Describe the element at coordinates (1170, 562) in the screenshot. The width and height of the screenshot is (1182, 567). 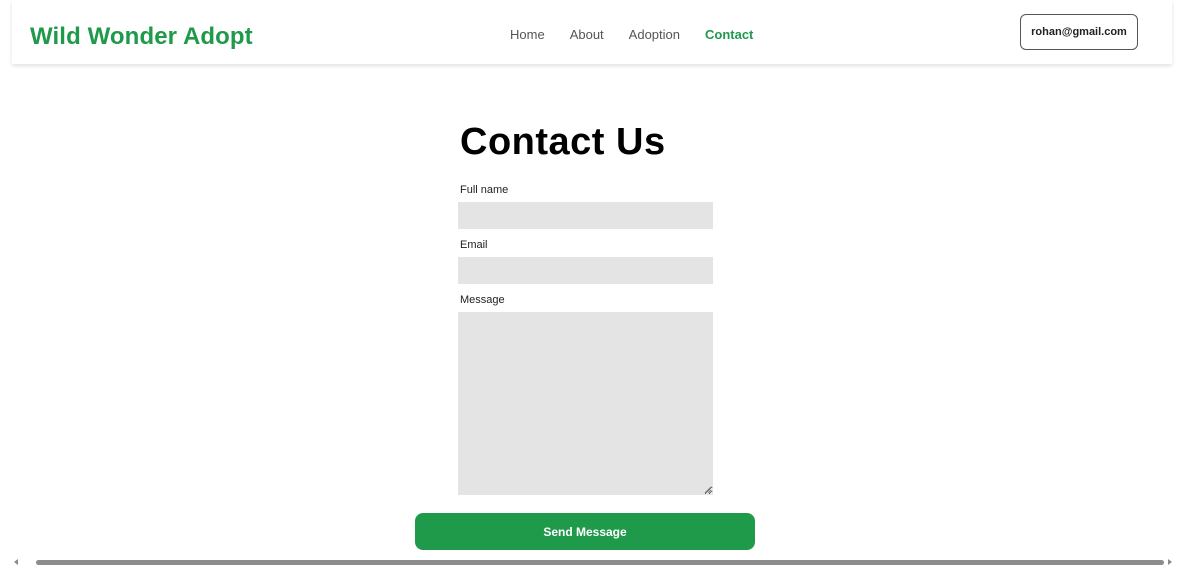
I see `chevron-right-icon` at that location.